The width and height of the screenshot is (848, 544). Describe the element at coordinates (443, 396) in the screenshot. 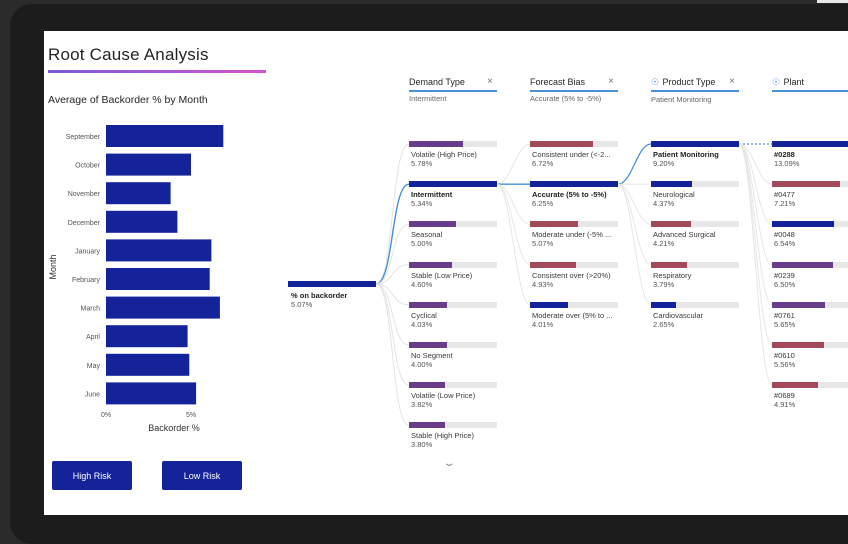

I see `node-label: Volatile (Low Price)` at that location.